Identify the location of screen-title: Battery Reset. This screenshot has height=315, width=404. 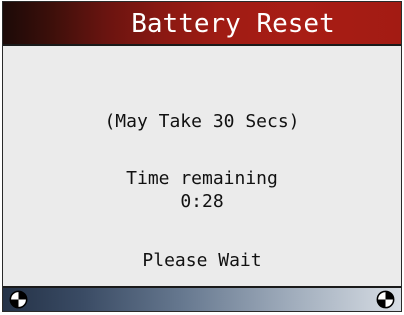
(233, 24).